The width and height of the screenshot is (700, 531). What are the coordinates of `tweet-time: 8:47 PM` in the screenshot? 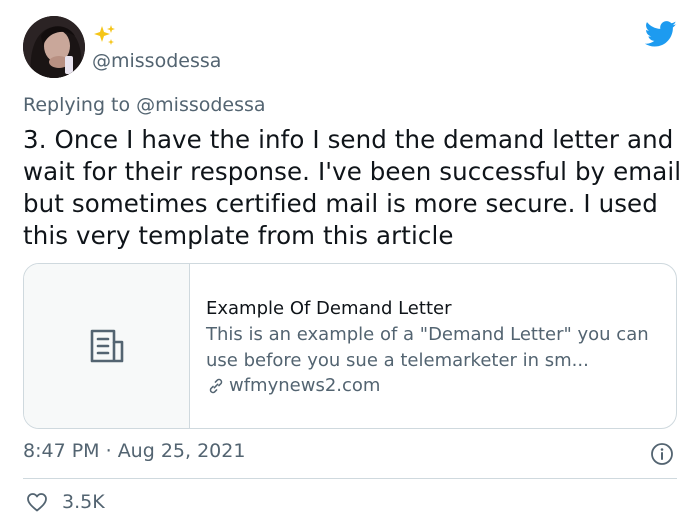 It's located at (61, 451).